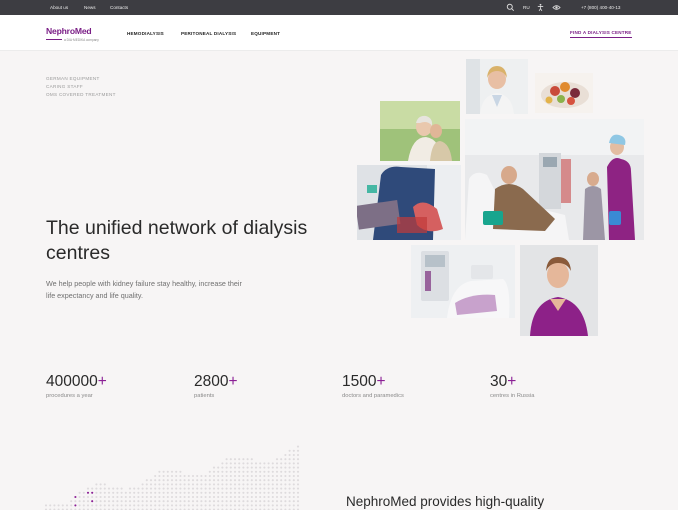  What do you see at coordinates (69, 396) in the screenshot?
I see `stat-label: procedures a year` at bounding box center [69, 396].